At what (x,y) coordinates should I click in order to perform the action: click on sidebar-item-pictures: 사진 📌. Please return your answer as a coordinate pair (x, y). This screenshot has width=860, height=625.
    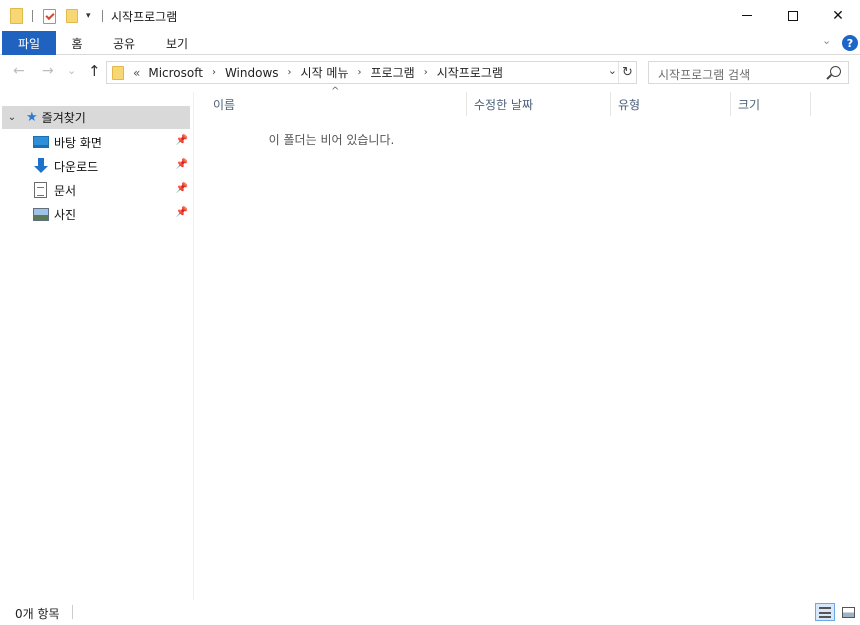
    Looking at the image, I should click on (111, 214).